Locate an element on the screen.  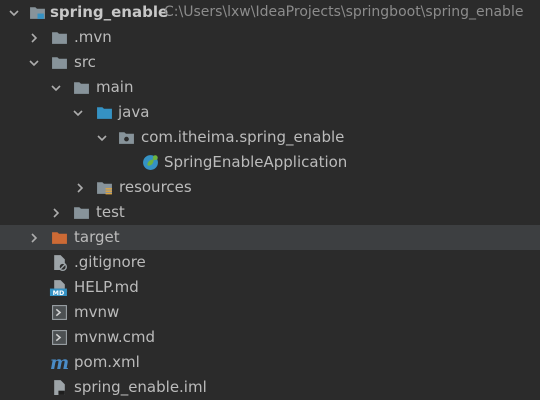
tree-label-mvnw: mvnw is located at coordinates (97, 312).